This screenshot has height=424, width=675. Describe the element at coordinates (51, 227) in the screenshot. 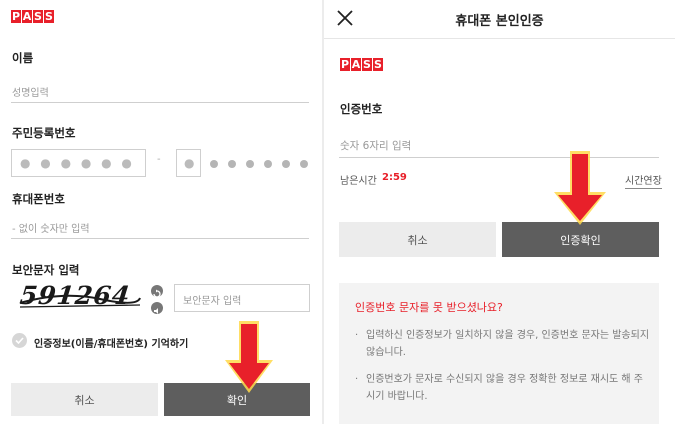

I see `phone-input: - 없이 숫자만 입력` at that location.